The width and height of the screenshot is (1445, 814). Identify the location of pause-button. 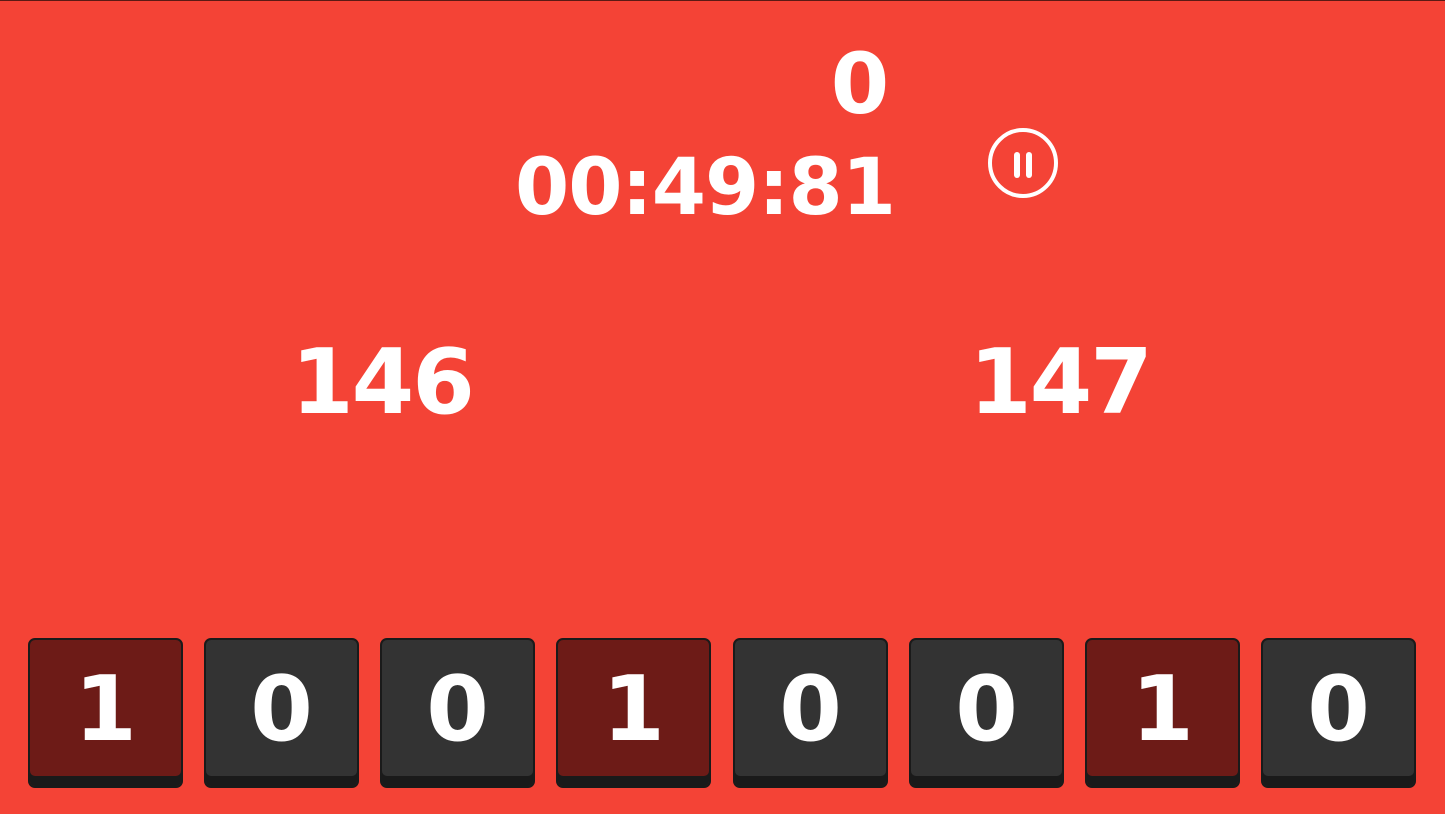
(1023, 163).